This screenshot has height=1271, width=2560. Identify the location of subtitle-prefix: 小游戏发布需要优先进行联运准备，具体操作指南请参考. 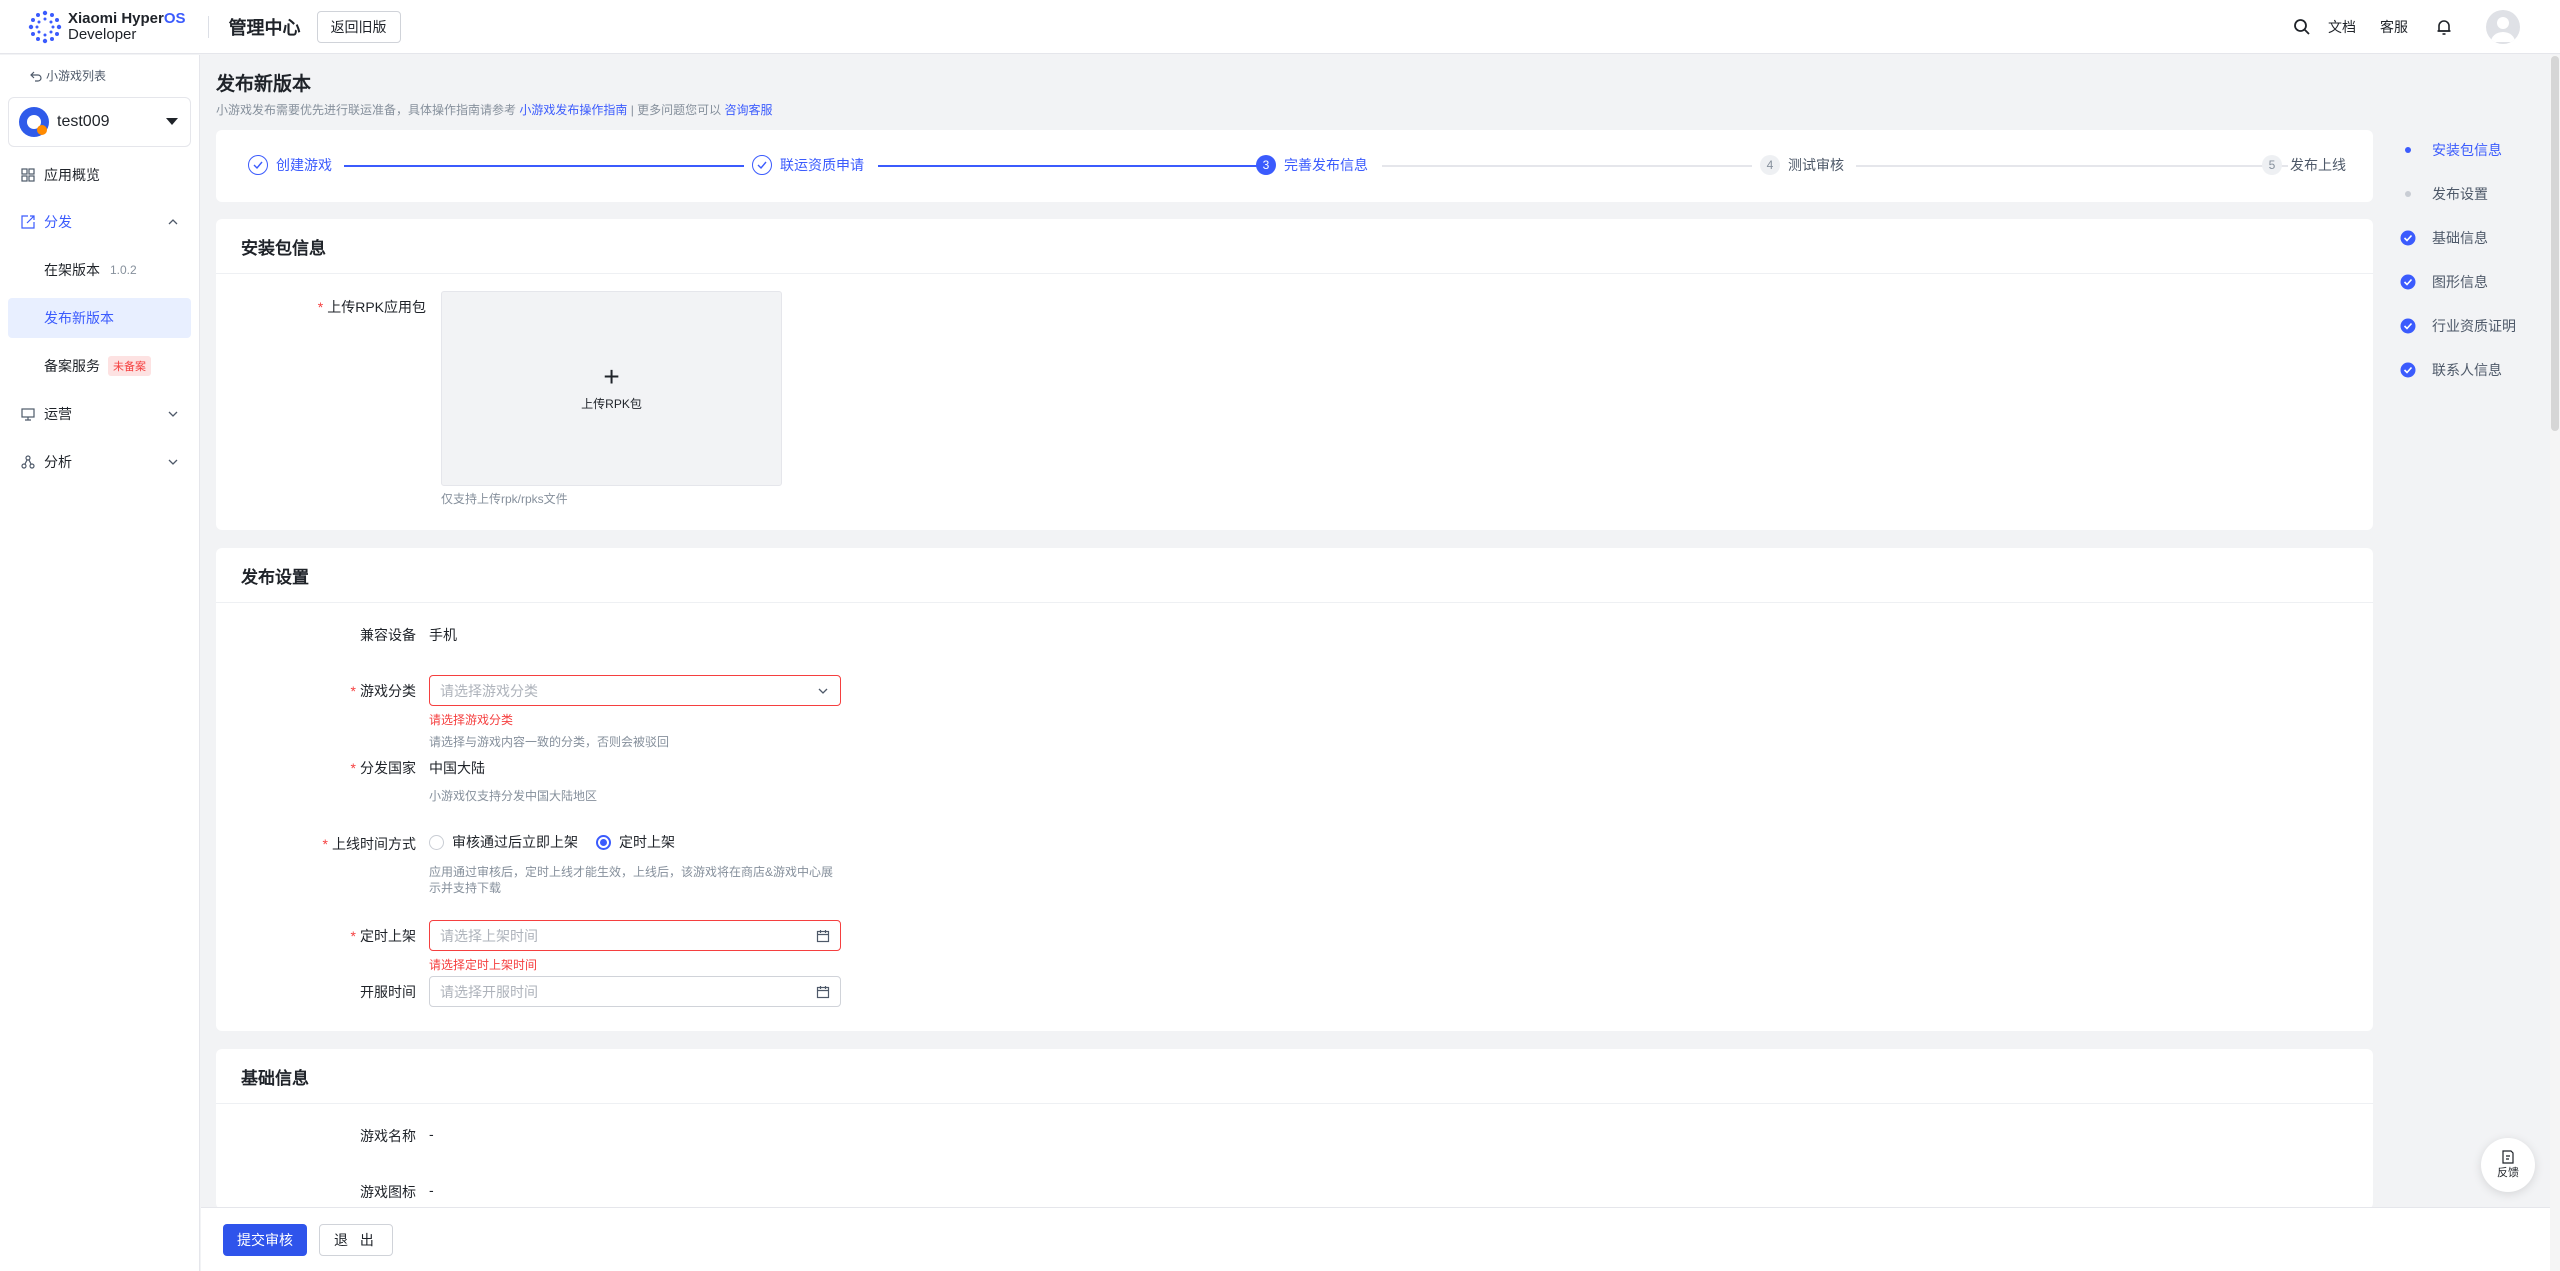
(366, 110).